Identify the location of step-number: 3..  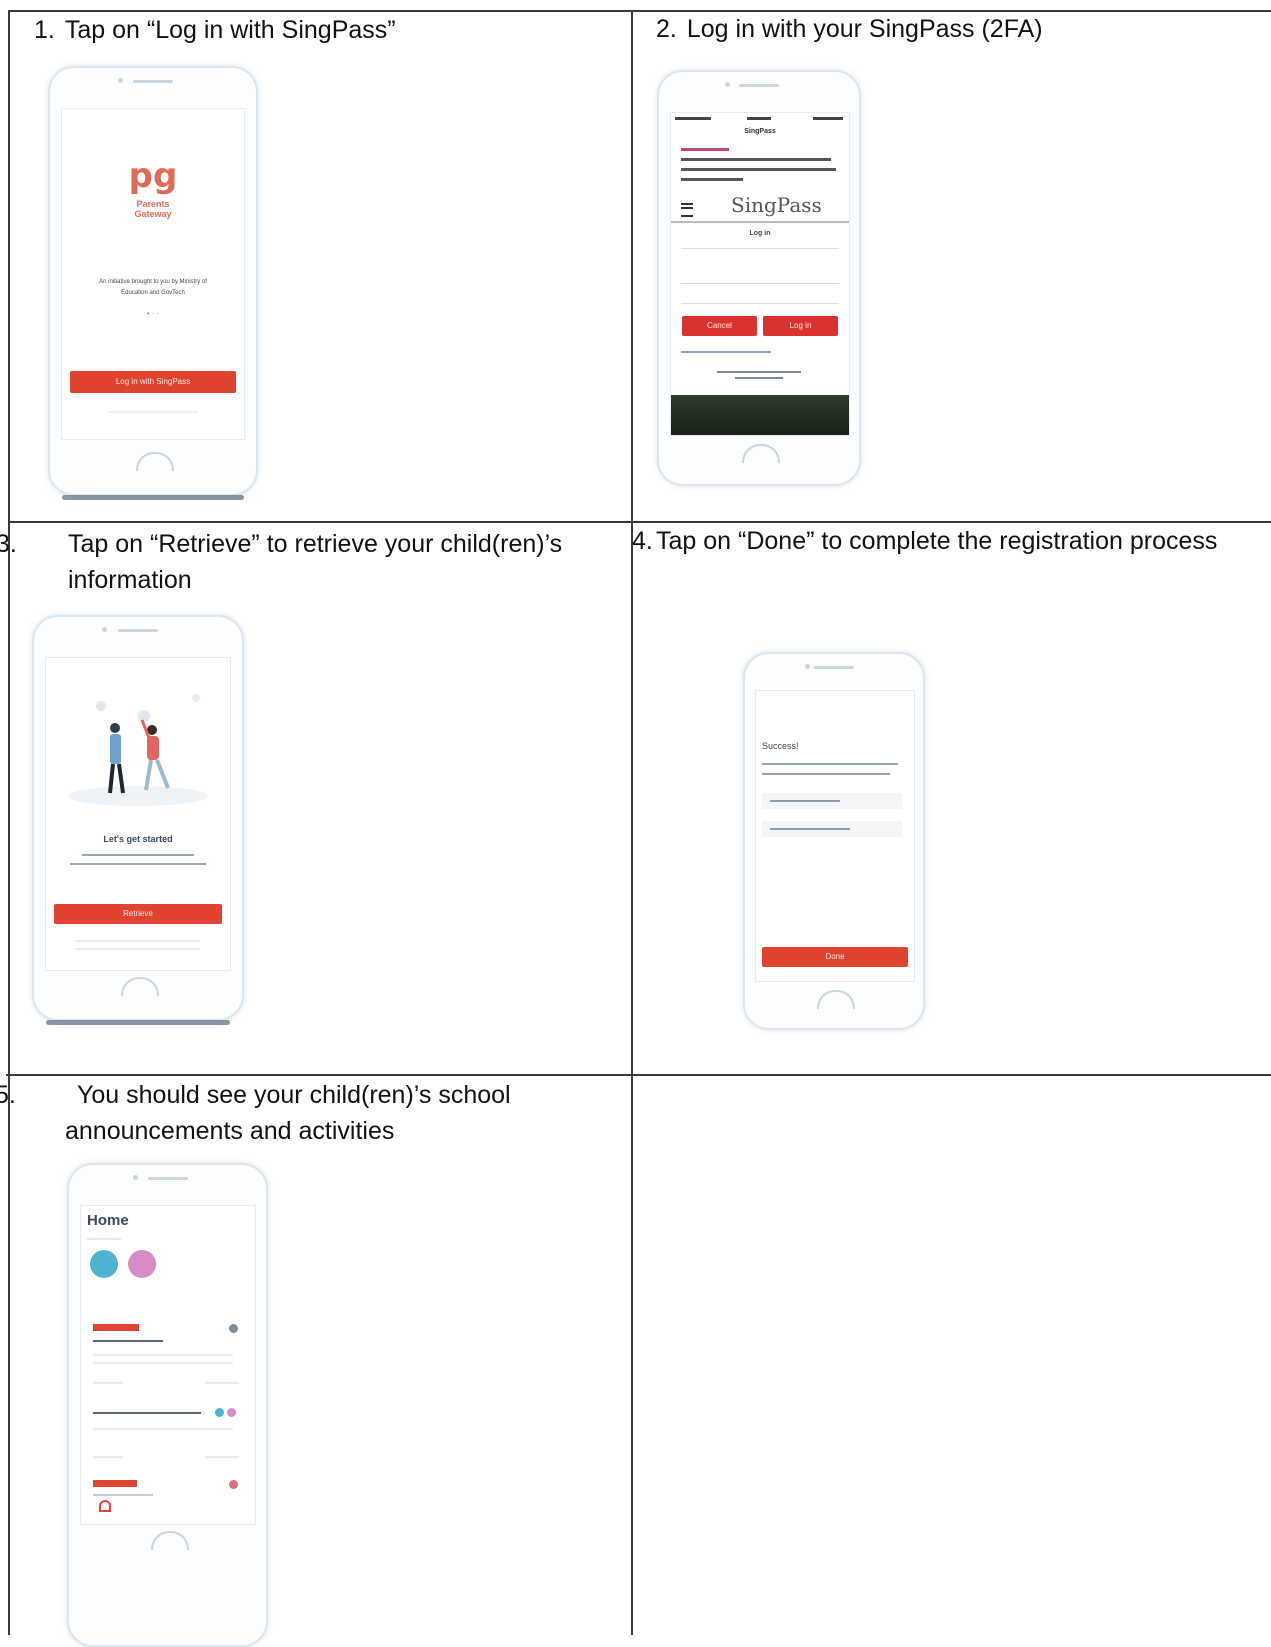
(8, 544).